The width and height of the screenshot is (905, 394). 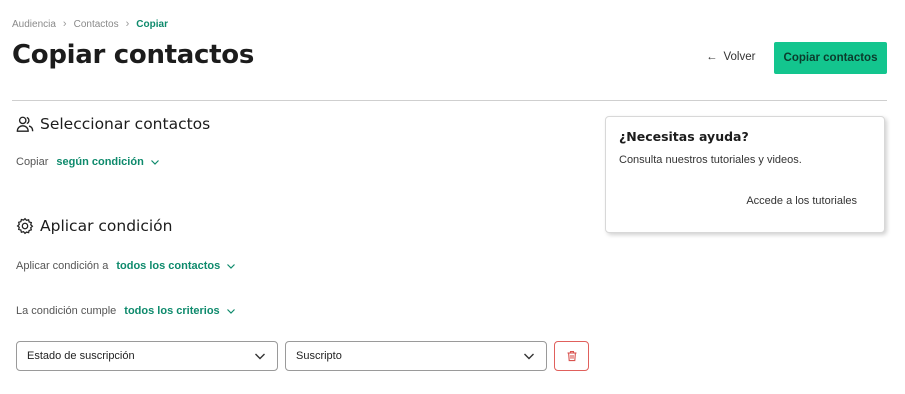 What do you see at coordinates (147, 356) in the screenshot?
I see `field-select: Estado de suscripción` at bounding box center [147, 356].